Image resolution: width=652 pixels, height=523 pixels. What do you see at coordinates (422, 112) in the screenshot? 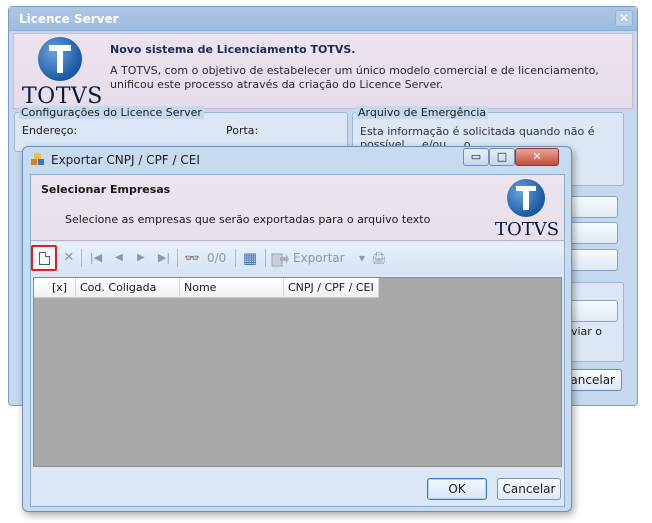
I see `emergencia-group-label: Arquivo de Emergência` at bounding box center [422, 112].